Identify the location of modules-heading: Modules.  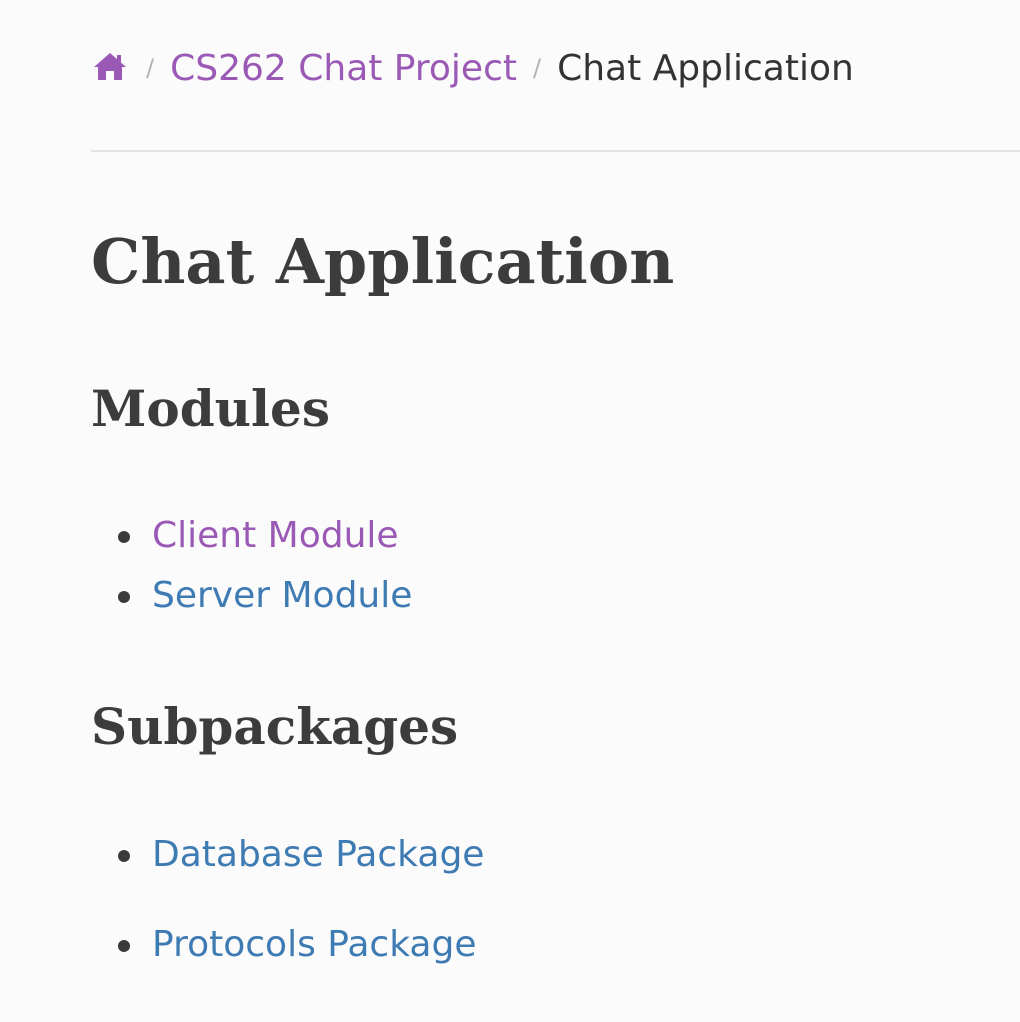
(210, 408).